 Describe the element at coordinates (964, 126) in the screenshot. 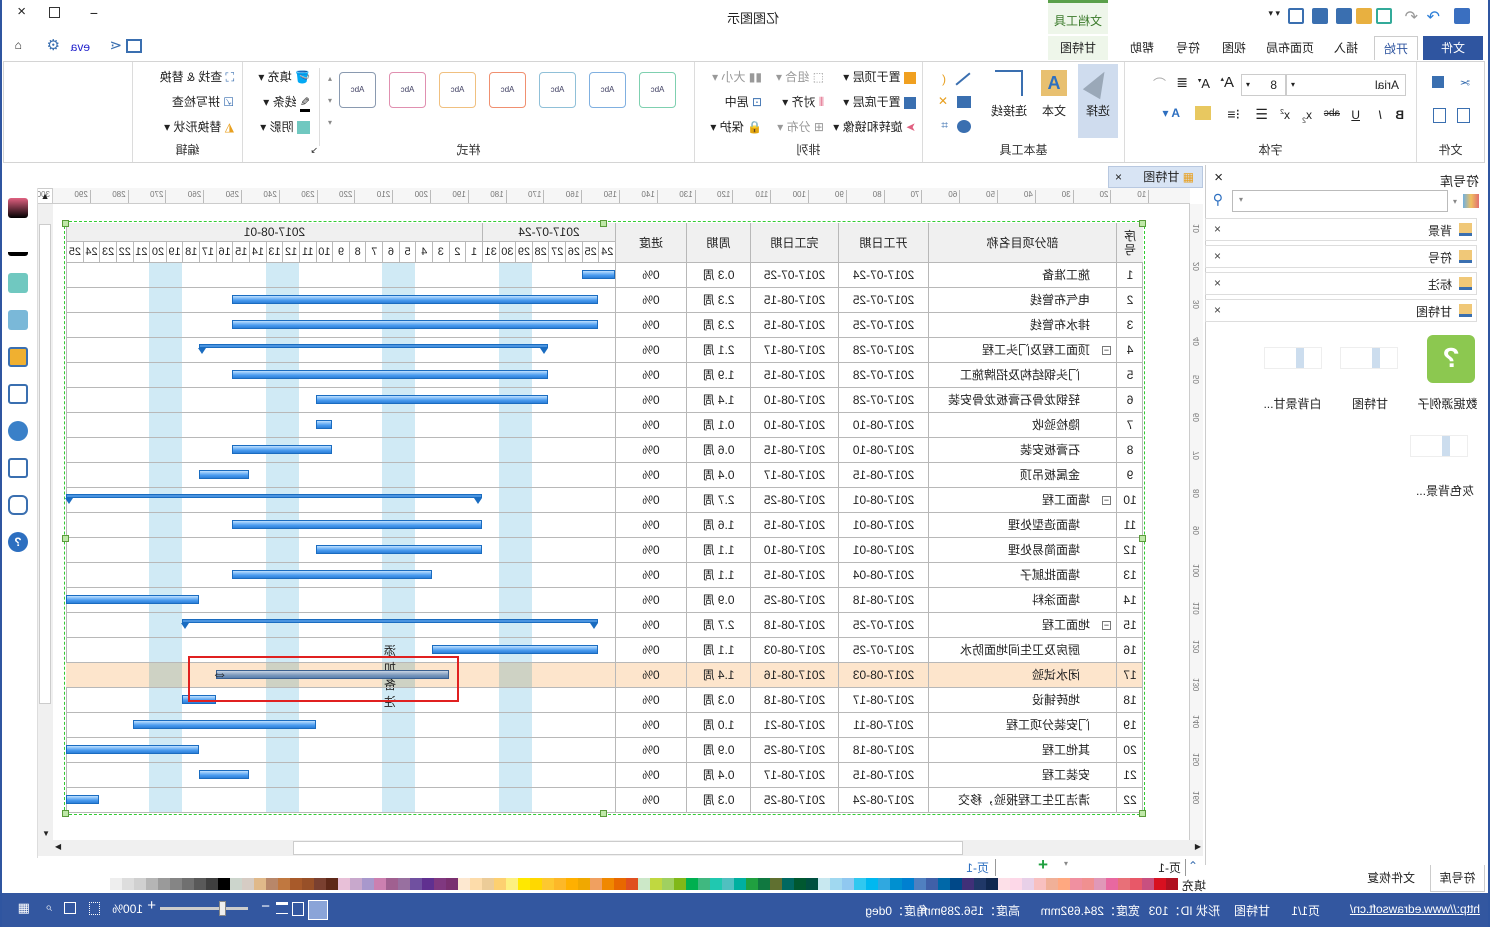

I see `ellipse-tool-icon` at that location.